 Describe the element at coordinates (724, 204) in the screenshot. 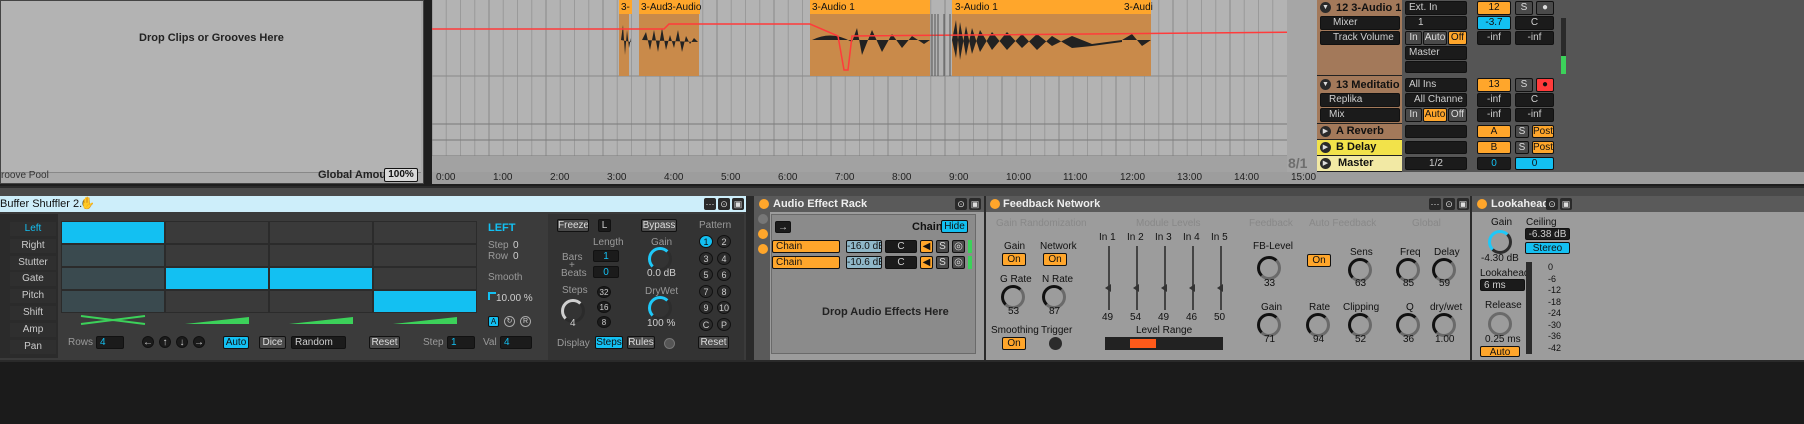

I see `preset-icon: ⊙` at that location.